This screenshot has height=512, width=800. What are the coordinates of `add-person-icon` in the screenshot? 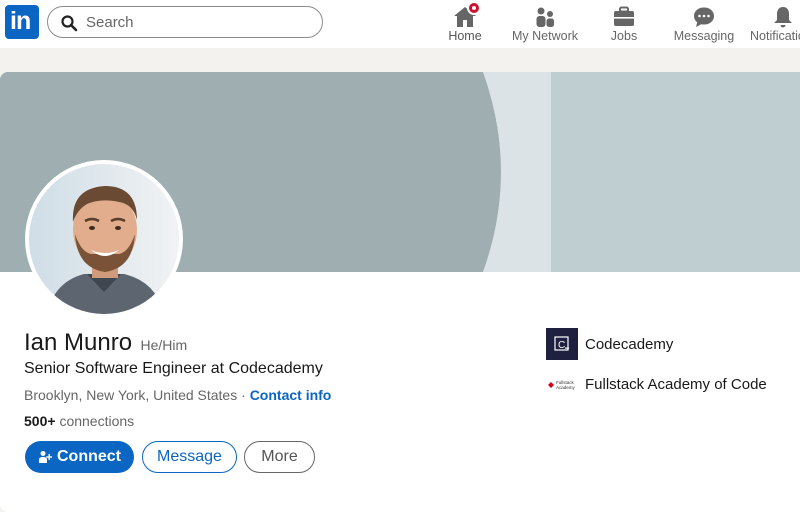 It's located at (45, 457).